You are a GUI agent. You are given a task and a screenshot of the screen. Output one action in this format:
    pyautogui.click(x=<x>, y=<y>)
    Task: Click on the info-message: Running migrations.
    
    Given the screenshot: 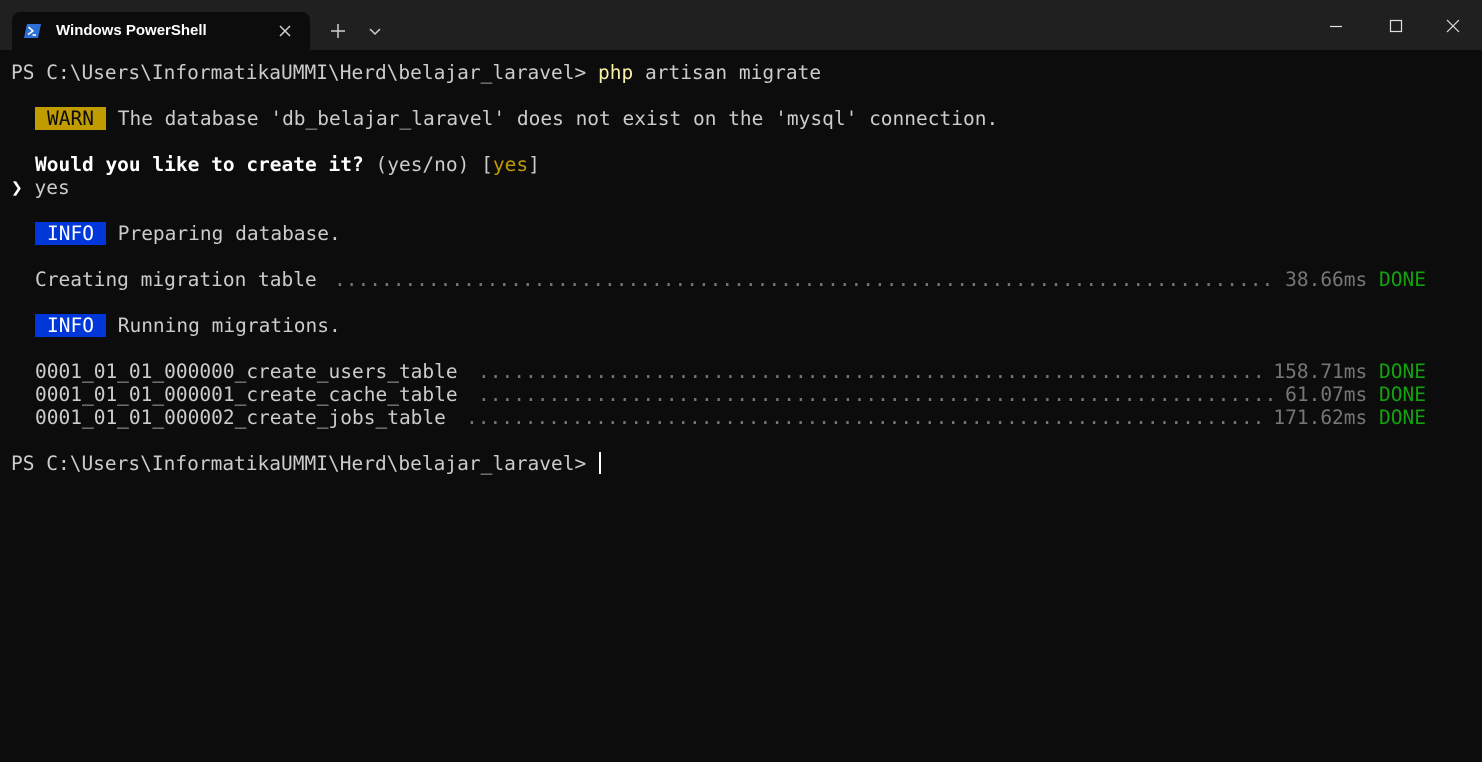 What is the action you would take?
    pyautogui.click(x=223, y=325)
    